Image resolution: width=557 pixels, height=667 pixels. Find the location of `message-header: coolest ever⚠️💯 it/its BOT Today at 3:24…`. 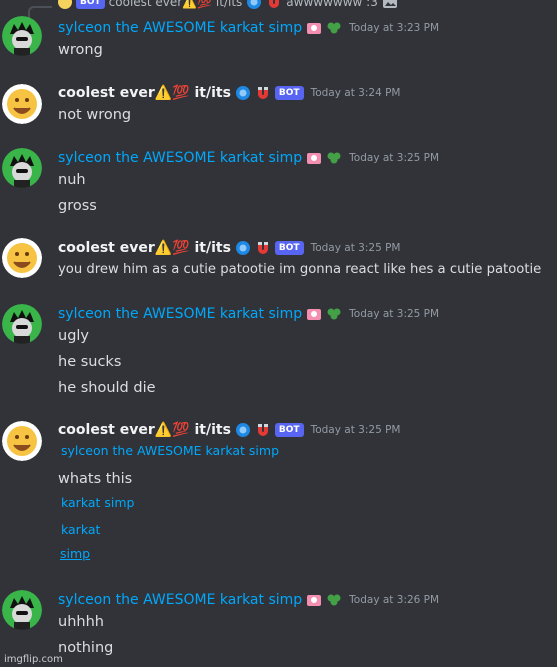

message-header: coolest ever⚠️💯 it/its BOT Today at 3:24… is located at coordinates (229, 93).